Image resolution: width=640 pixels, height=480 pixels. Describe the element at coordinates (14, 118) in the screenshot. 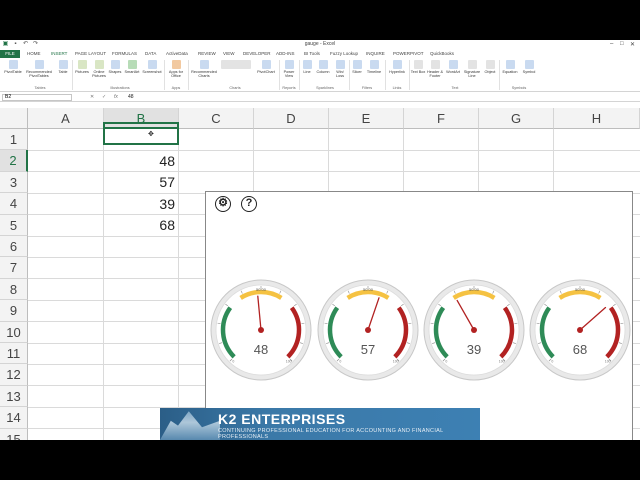

I see `select-all-corner` at that location.